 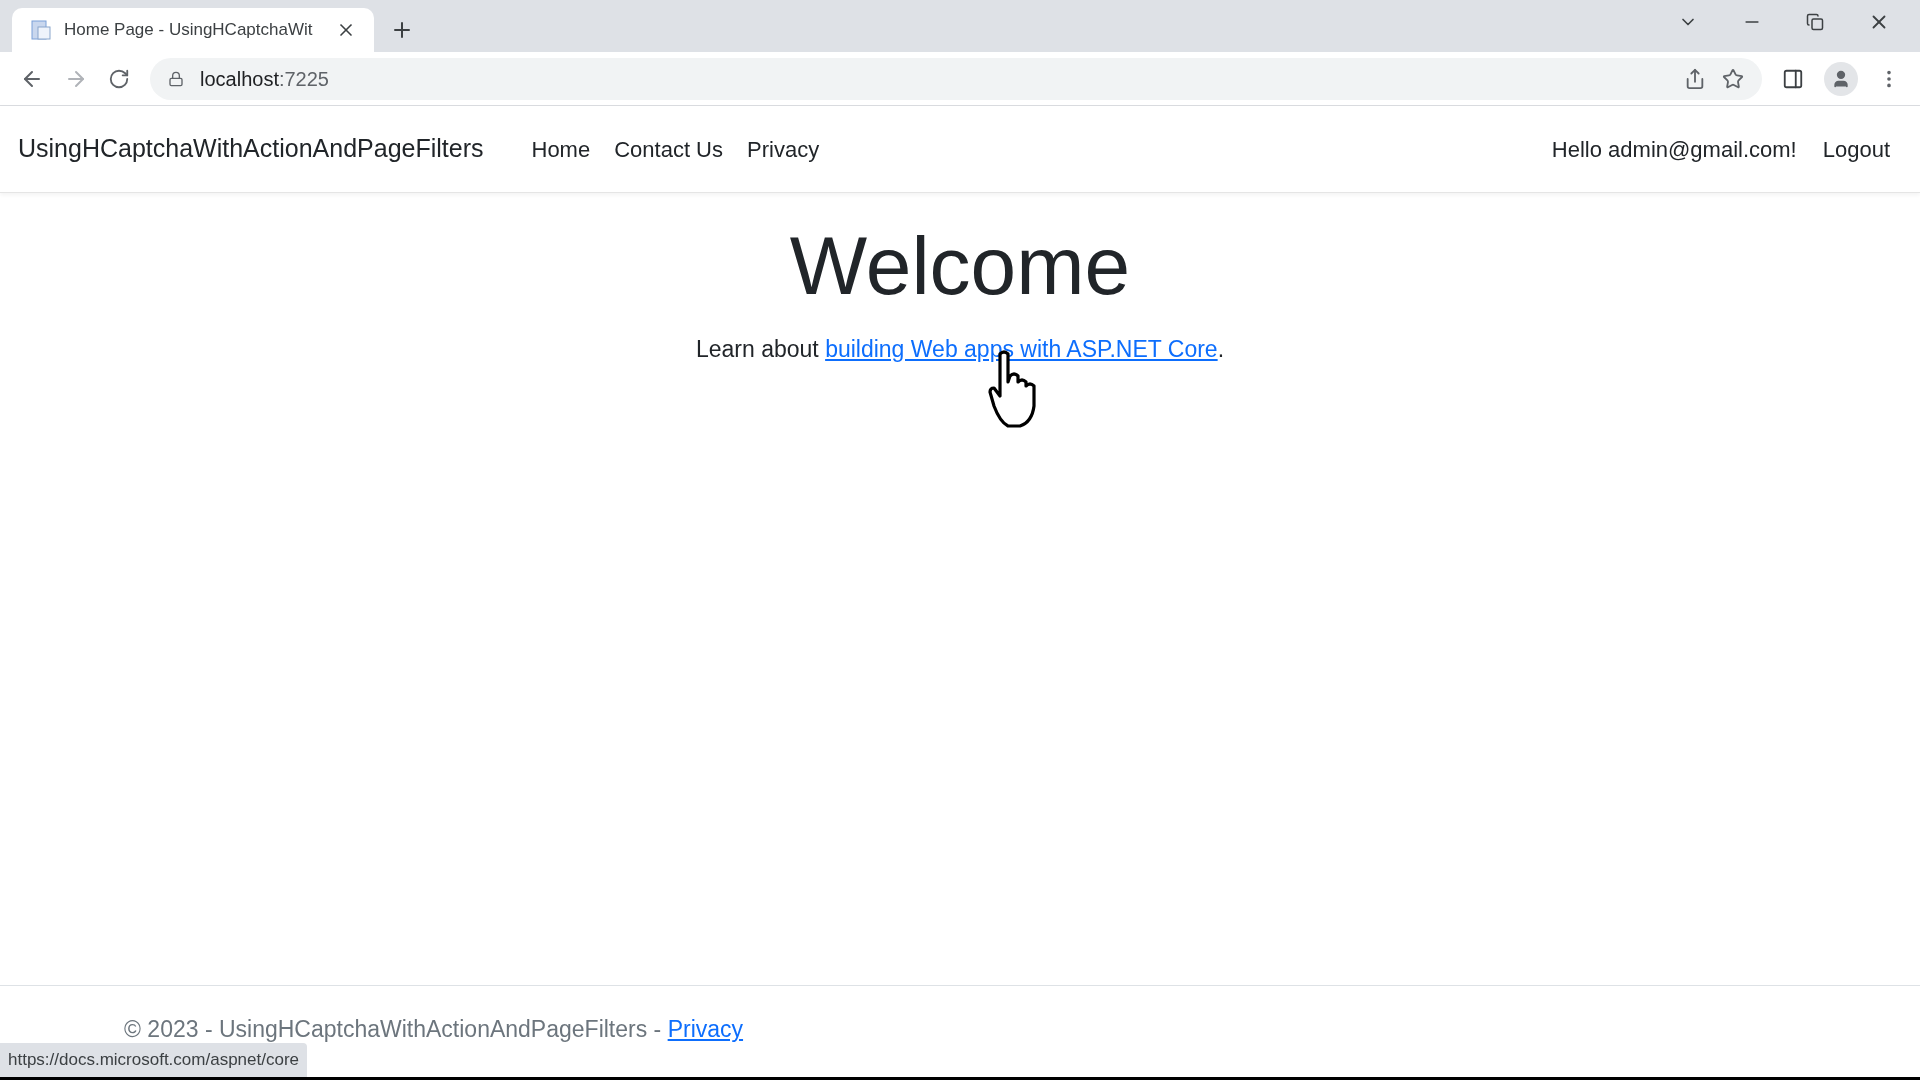 What do you see at coordinates (1733, 78) in the screenshot?
I see `bookmark-star-icon` at bounding box center [1733, 78].